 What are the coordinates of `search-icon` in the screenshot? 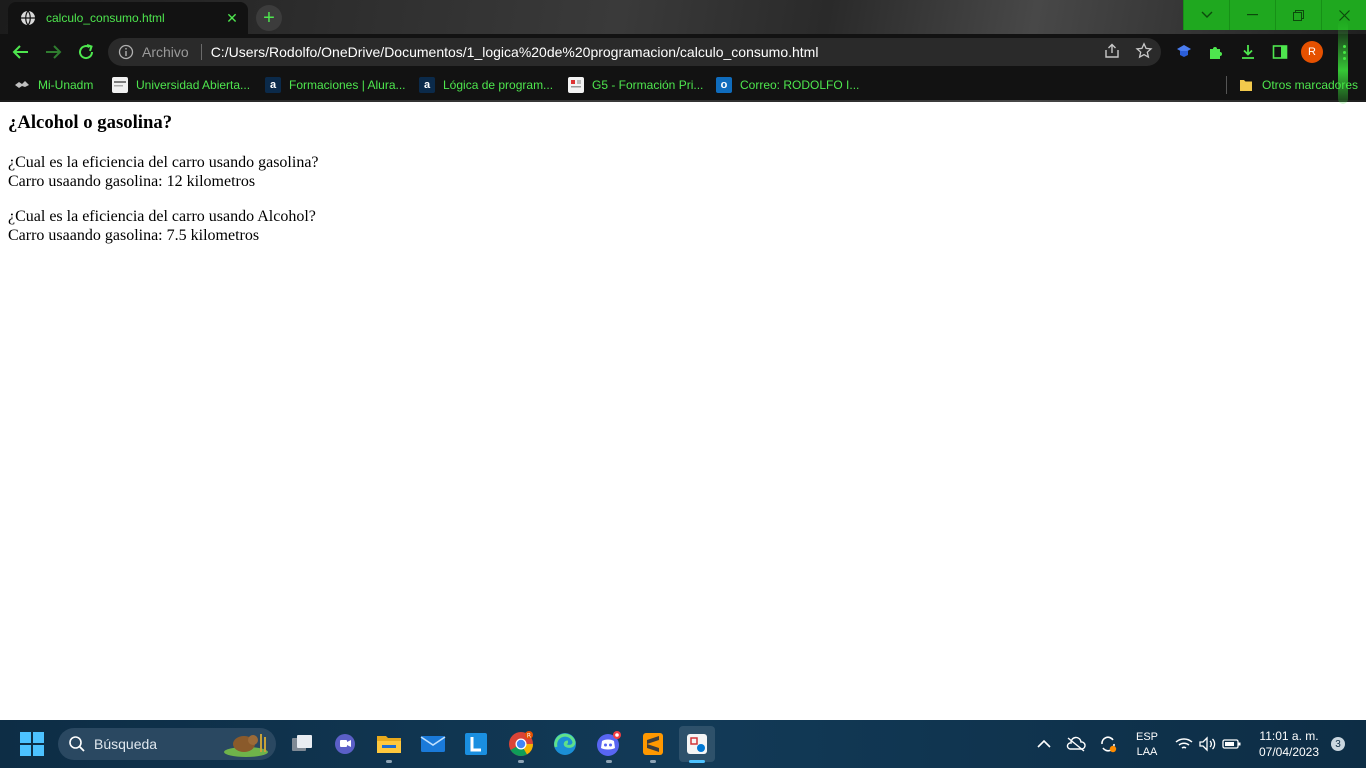 It's located at (77, 744).